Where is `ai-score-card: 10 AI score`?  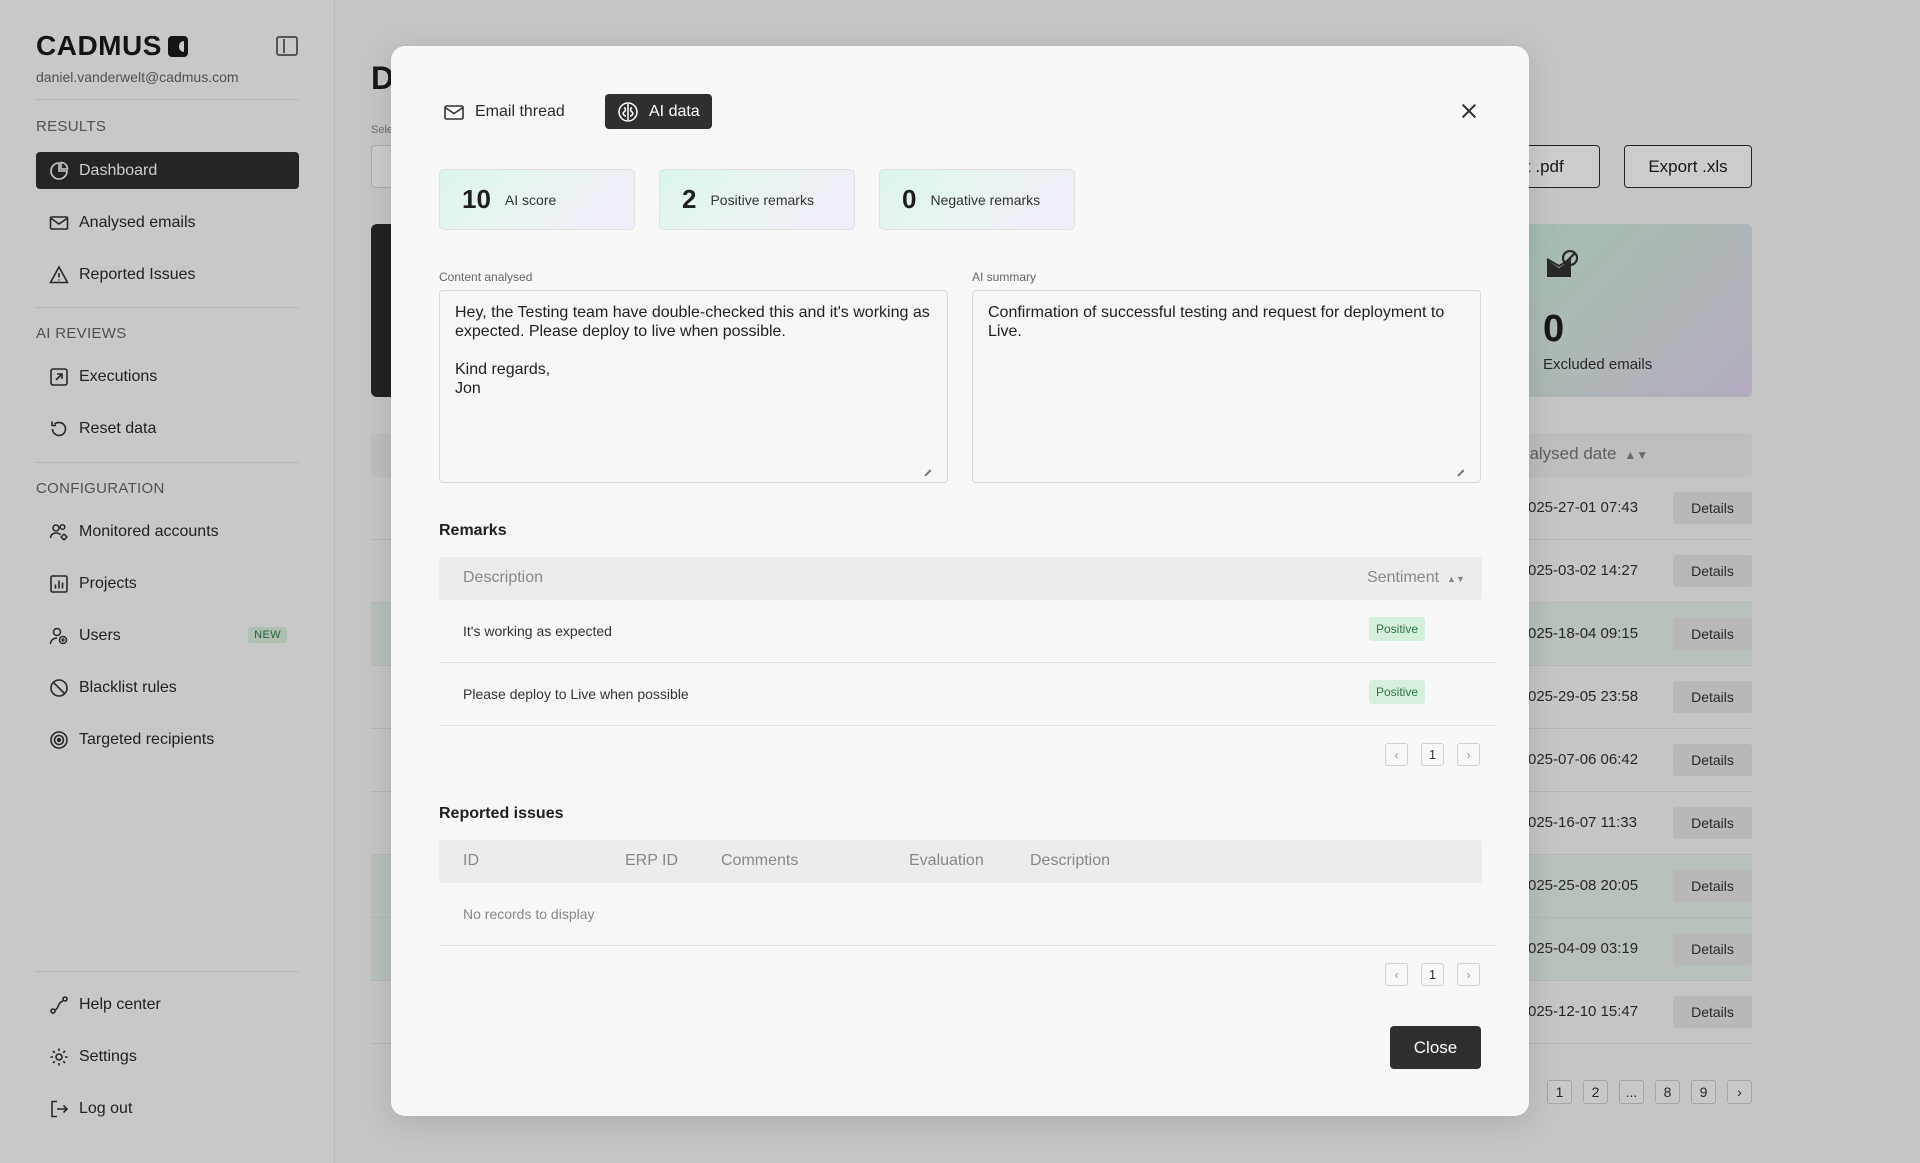 ai-score-card: 10 AI score is located at coordinates (537, 199).